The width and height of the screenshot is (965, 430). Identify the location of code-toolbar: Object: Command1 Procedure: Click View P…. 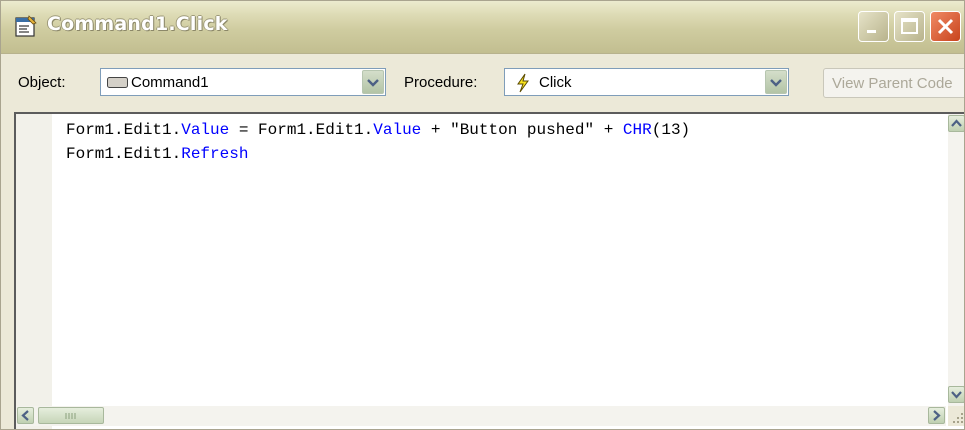
(482, 83).